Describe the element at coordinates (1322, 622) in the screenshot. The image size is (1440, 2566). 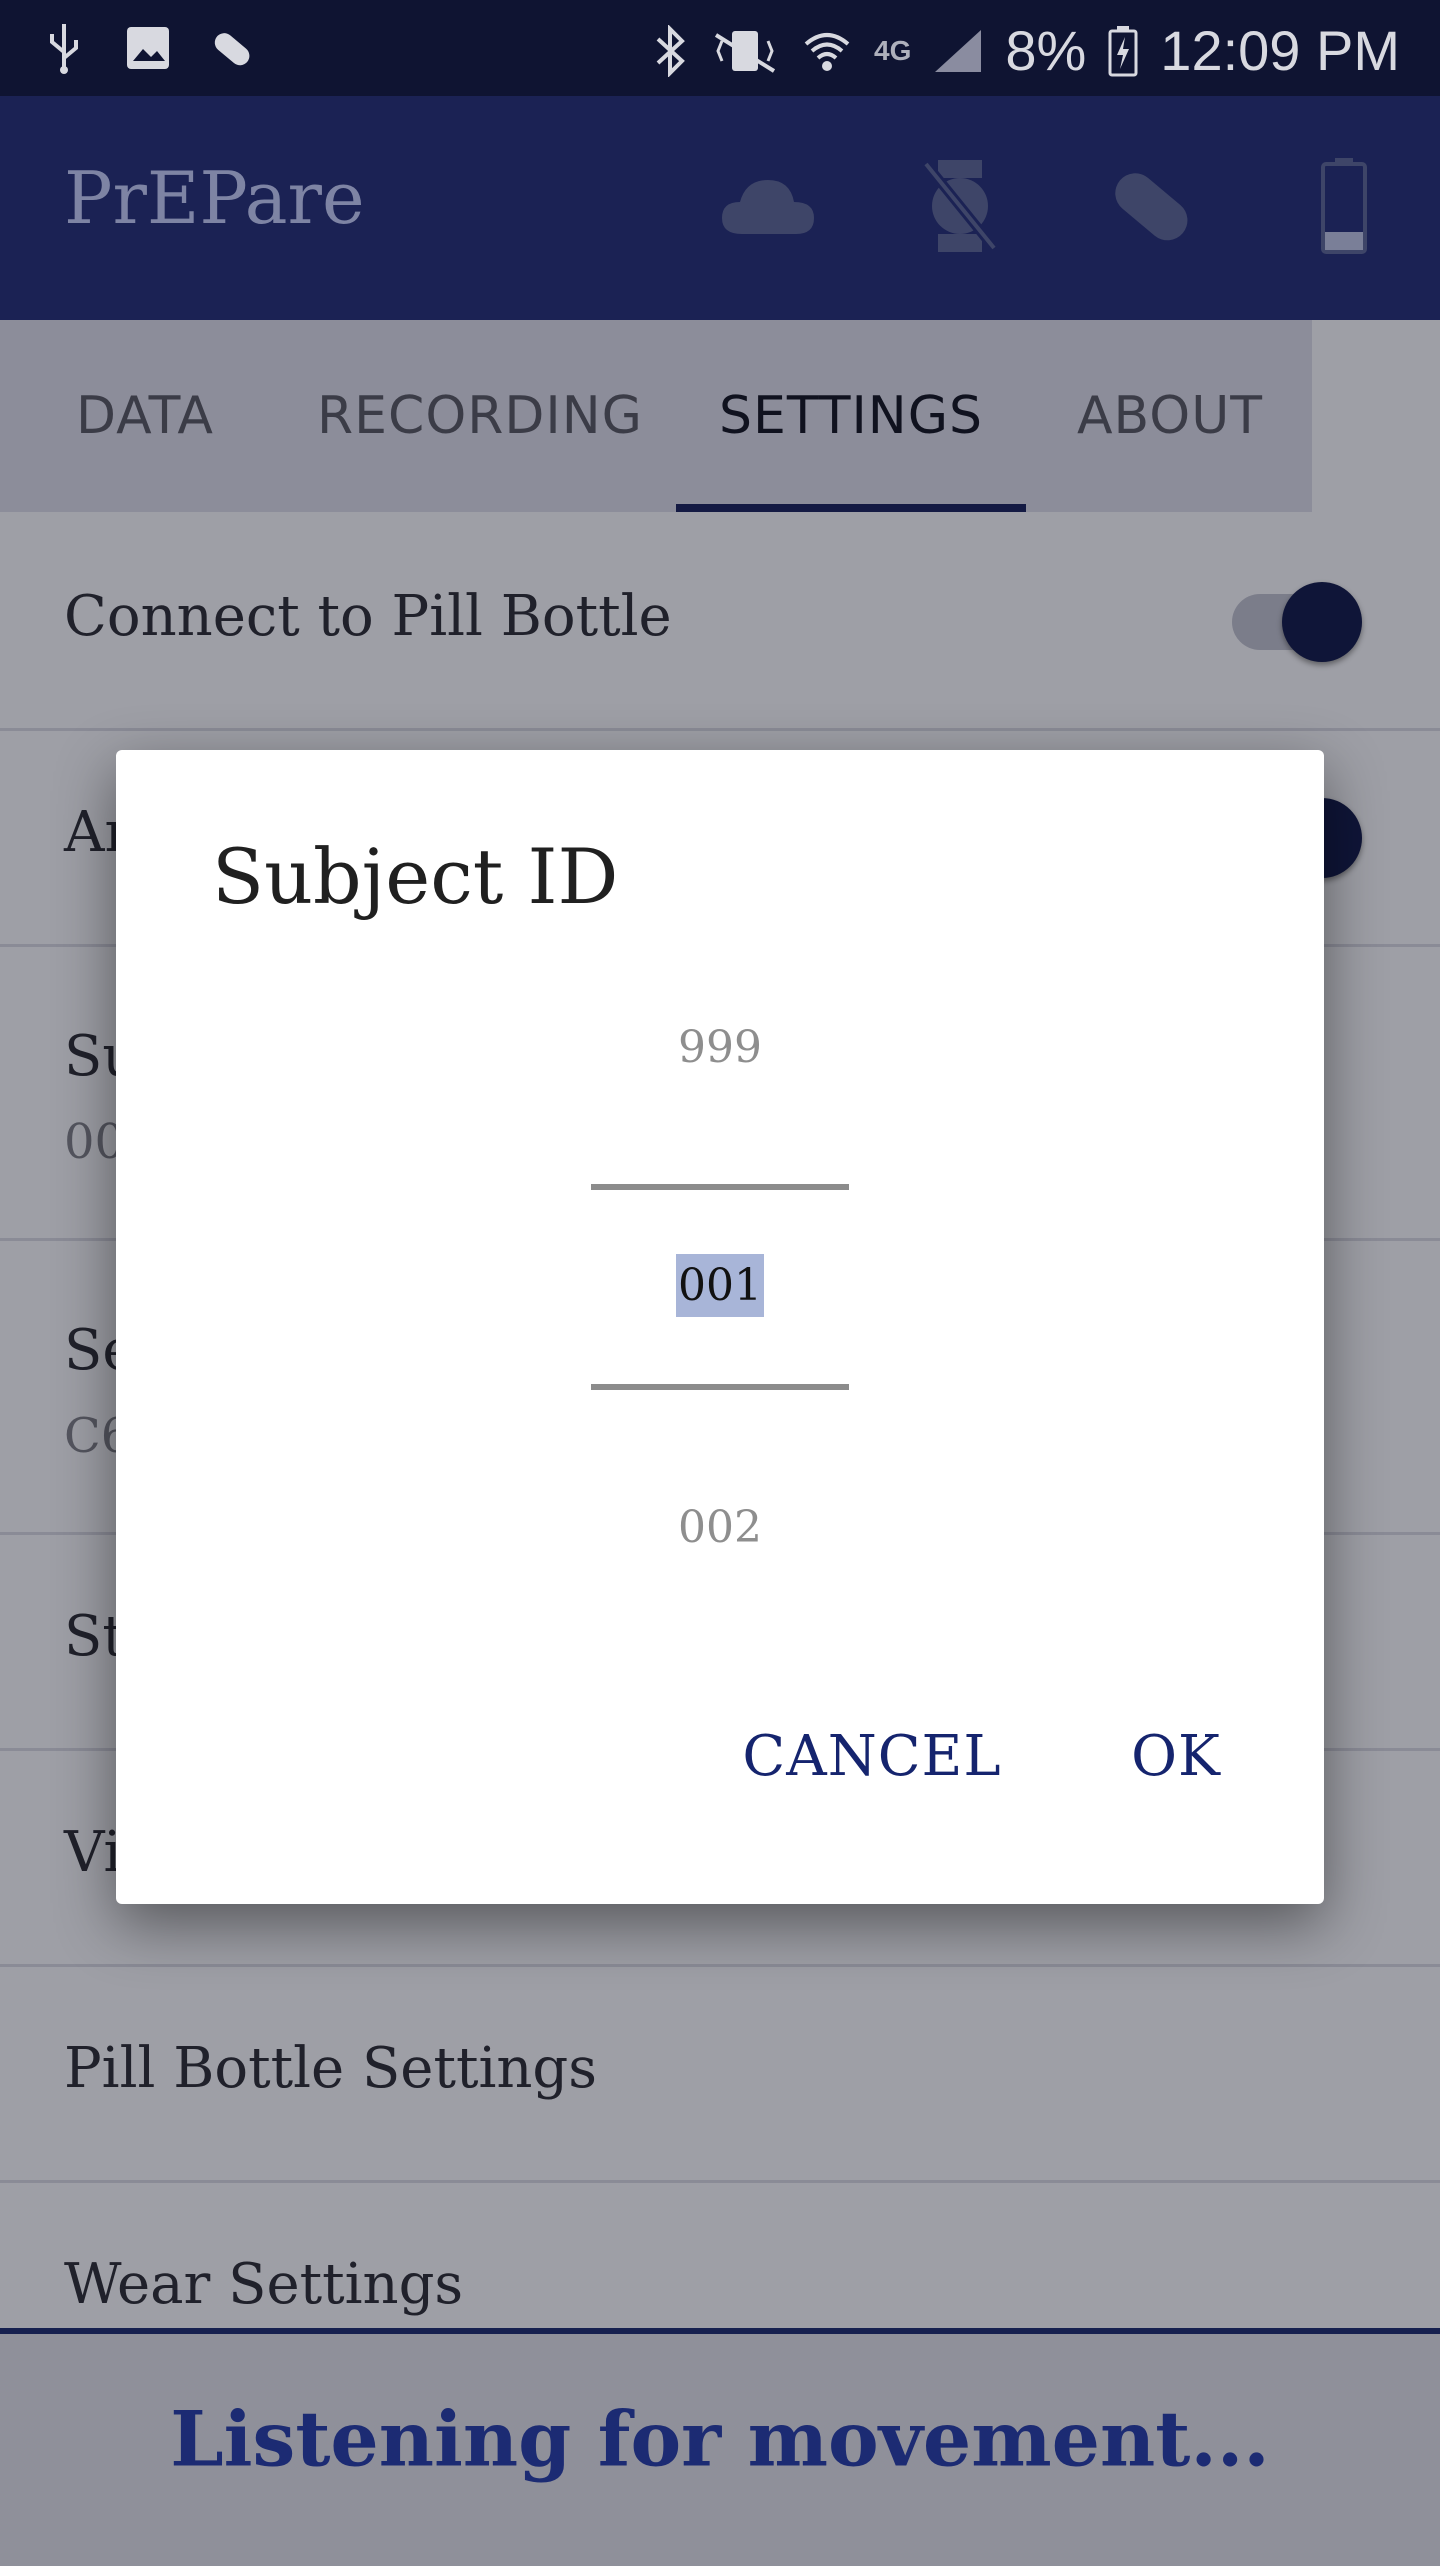
I see `toggle-switch` at that location.